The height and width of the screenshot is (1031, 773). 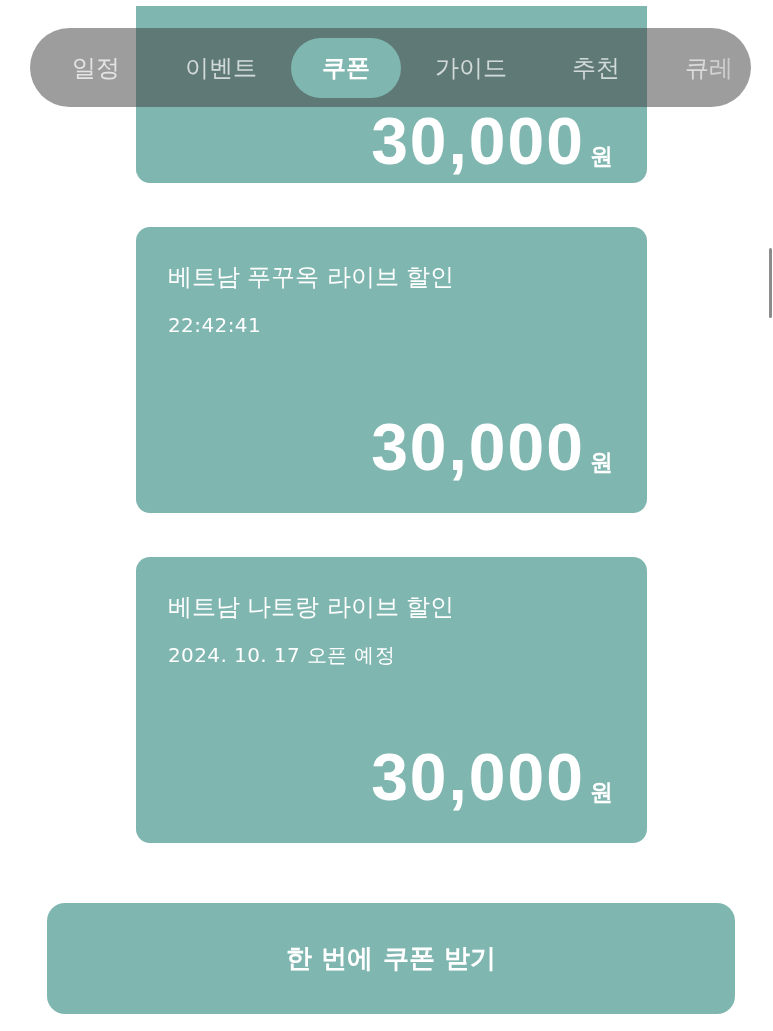 What do you see at coordinates (221, 67) in the screenshot?
I see `tab: 이벤트` at bounding box center [221, 67].